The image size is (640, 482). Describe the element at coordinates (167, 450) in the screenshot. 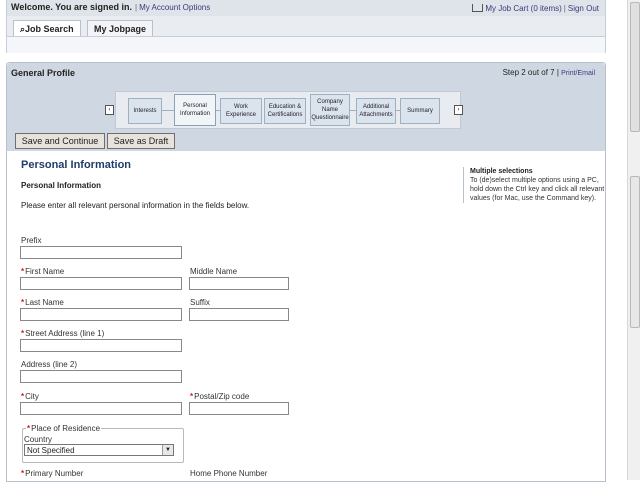

I see `chevron-down-icon: ▼` at that location.